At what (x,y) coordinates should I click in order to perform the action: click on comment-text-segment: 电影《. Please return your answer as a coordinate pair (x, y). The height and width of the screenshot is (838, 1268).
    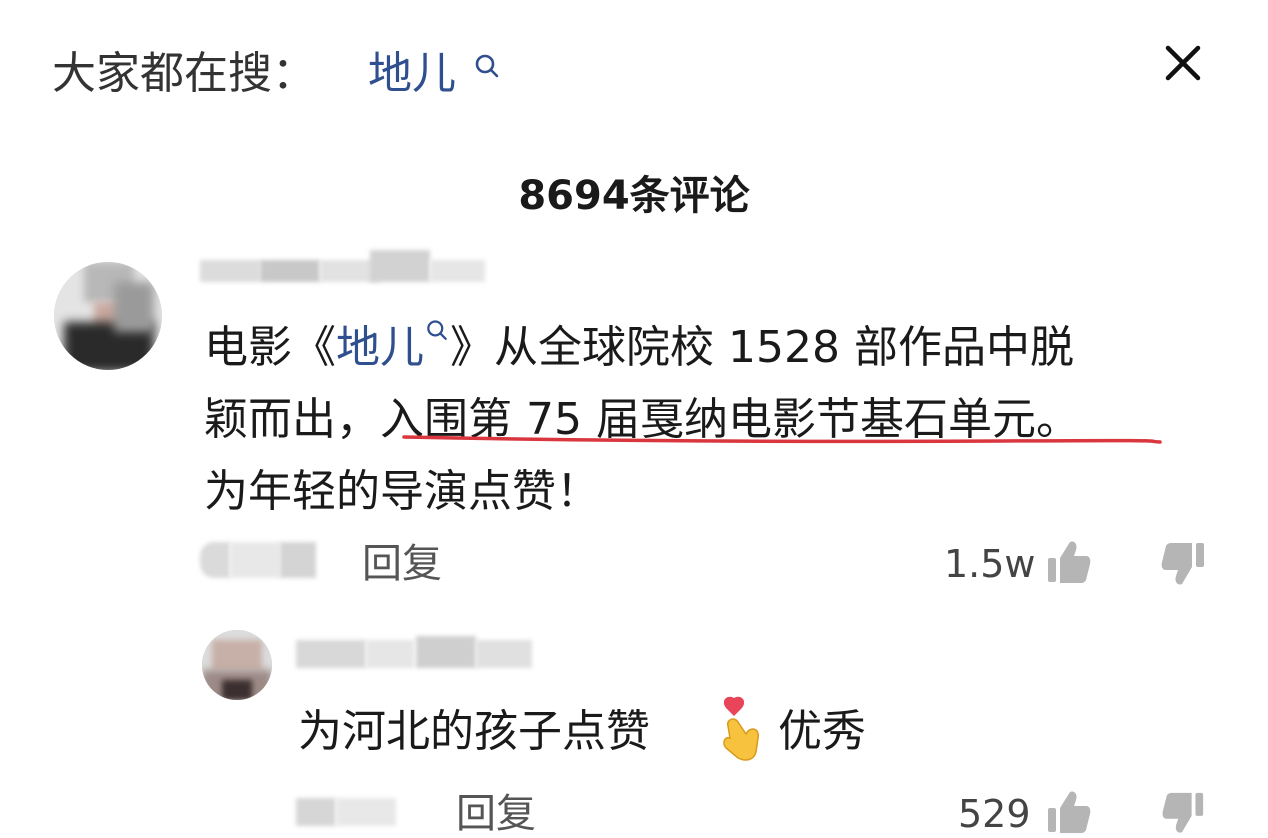
    Looking at the image, I should click on (270, 347).